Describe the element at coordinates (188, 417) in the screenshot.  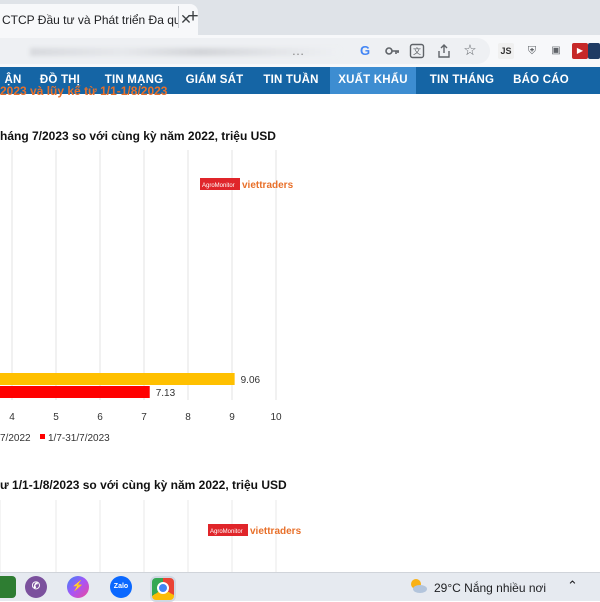
I see `x-tick-label: 8` at that location.